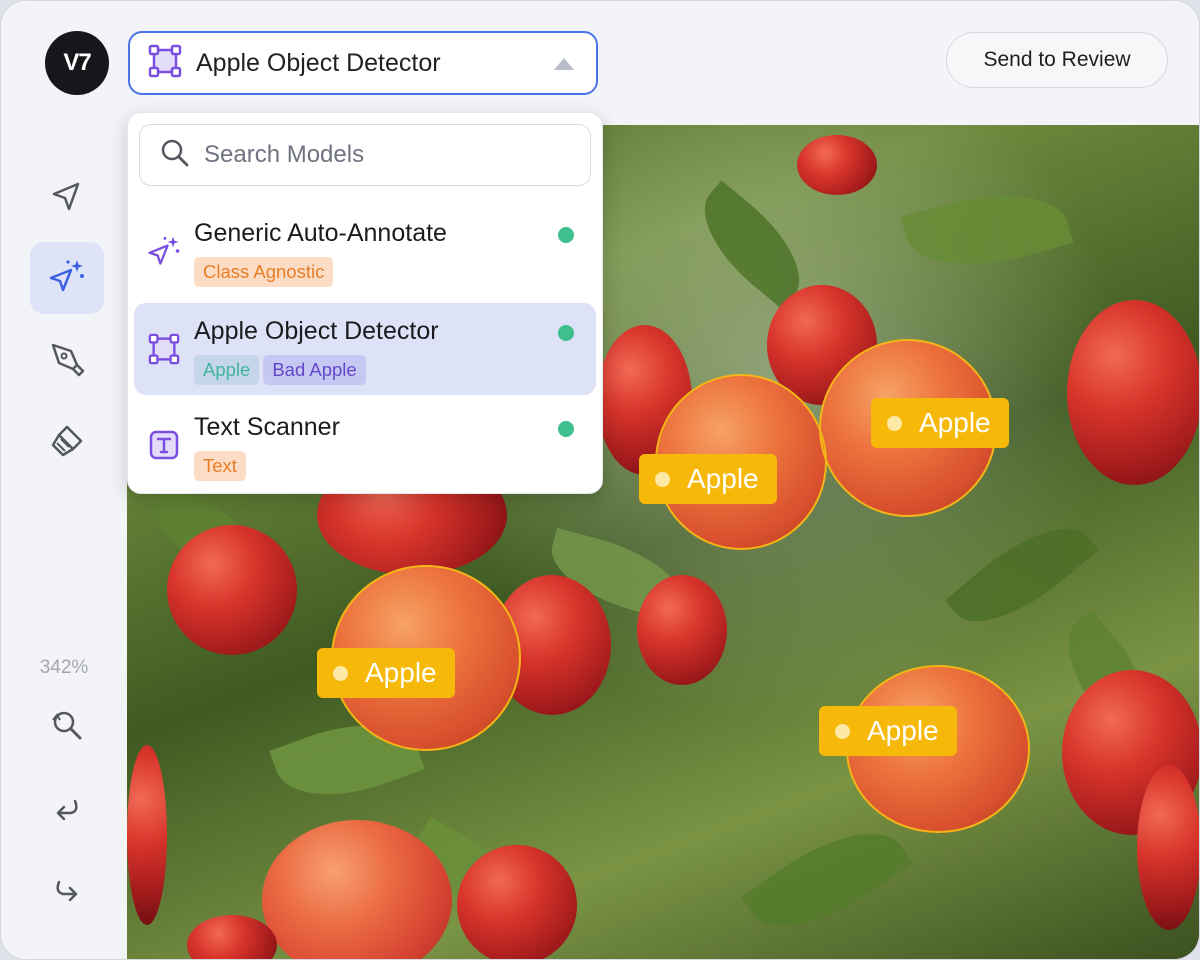 Image resolution: width=1200 pixels, height=960 pixels. What do you see at coordinates (227, 370) in the screenshot?
I see `class-tag: Apple` at bounding box center [227, 370].